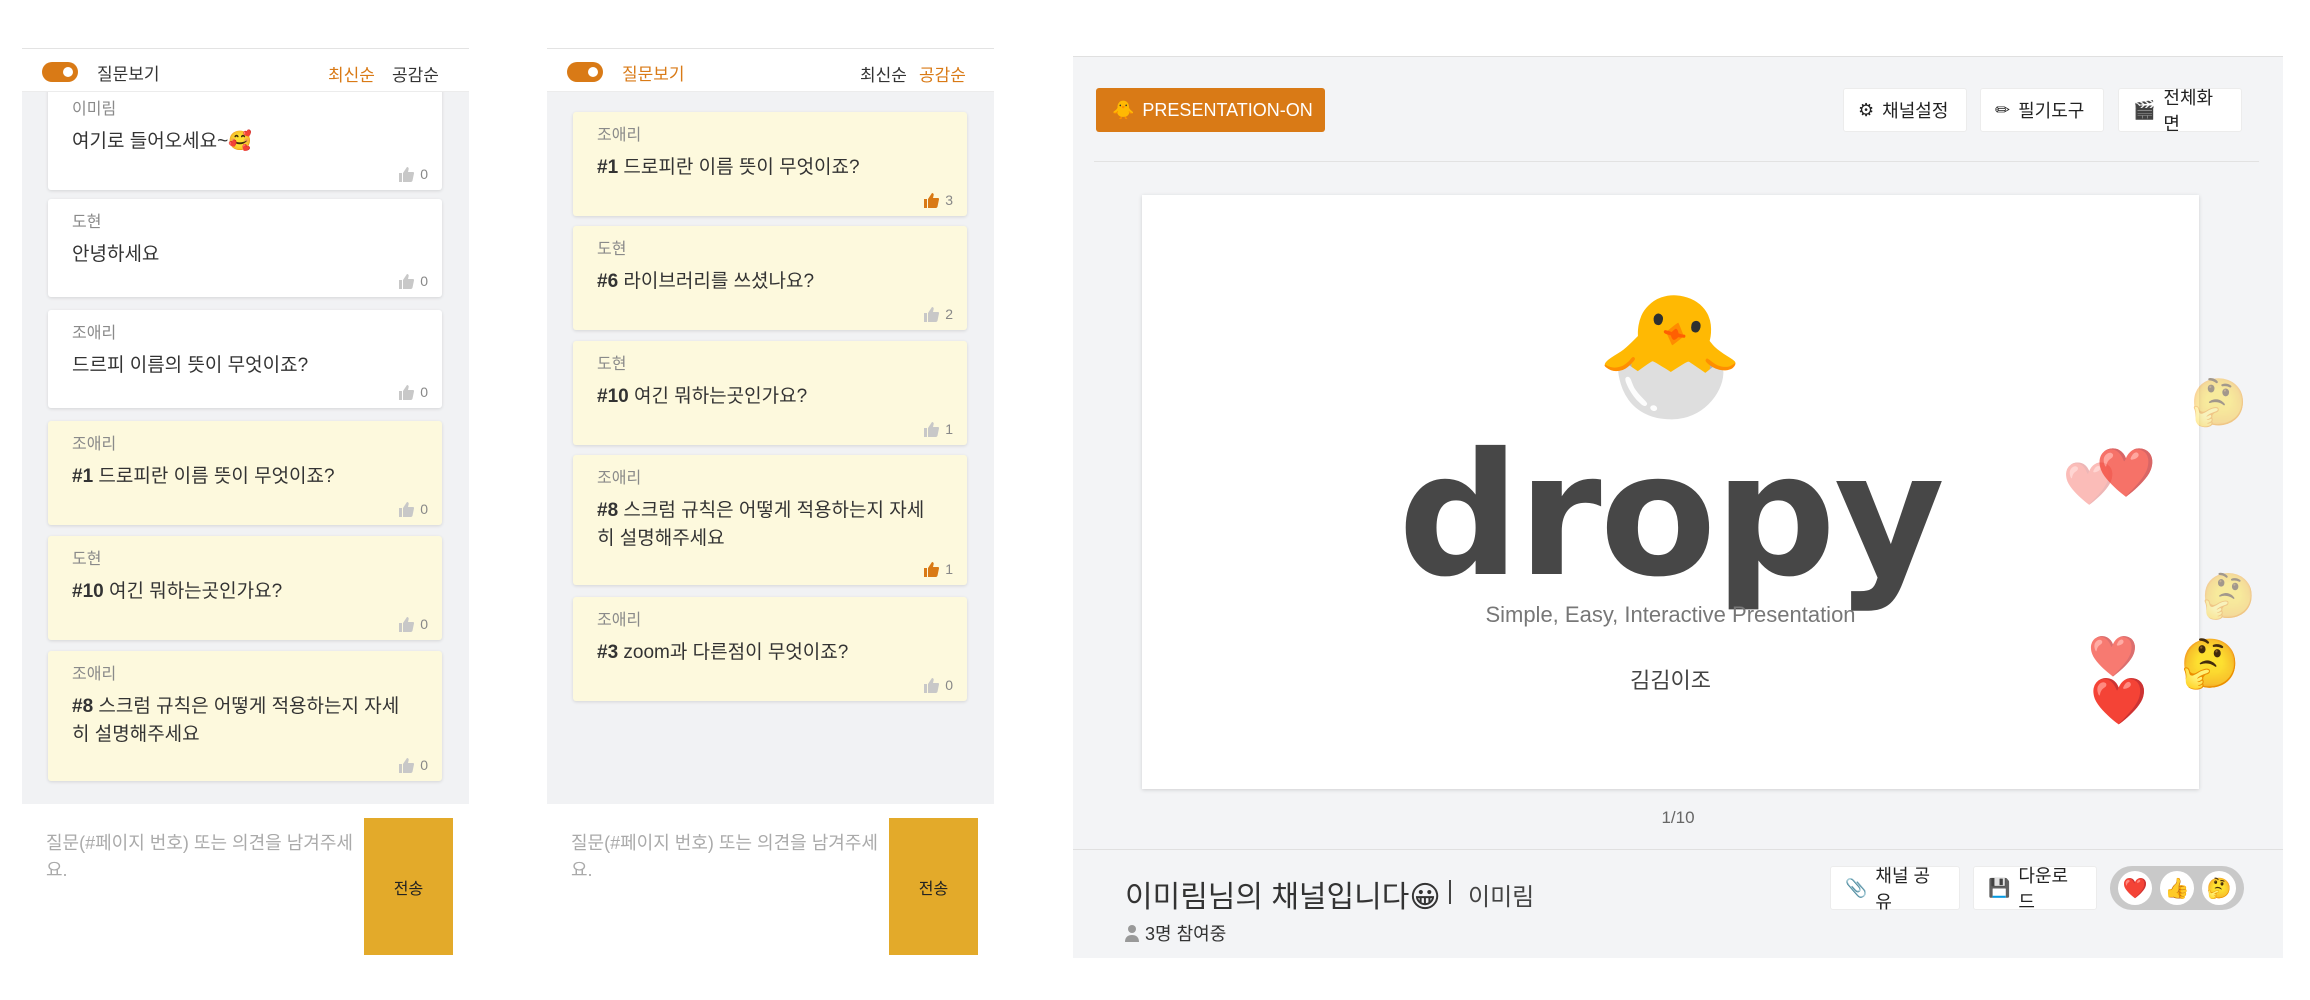  I want to click on heart-reaction-button: ❤️, so click(2135, 888).